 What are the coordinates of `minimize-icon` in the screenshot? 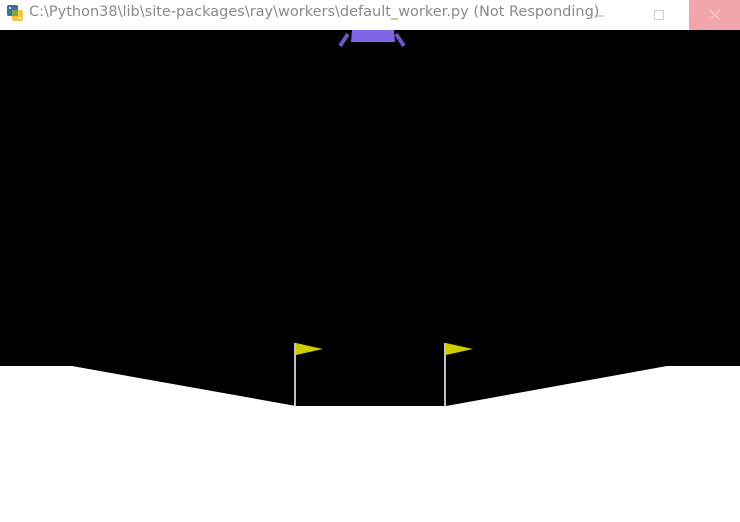 It's located at (599, 15).